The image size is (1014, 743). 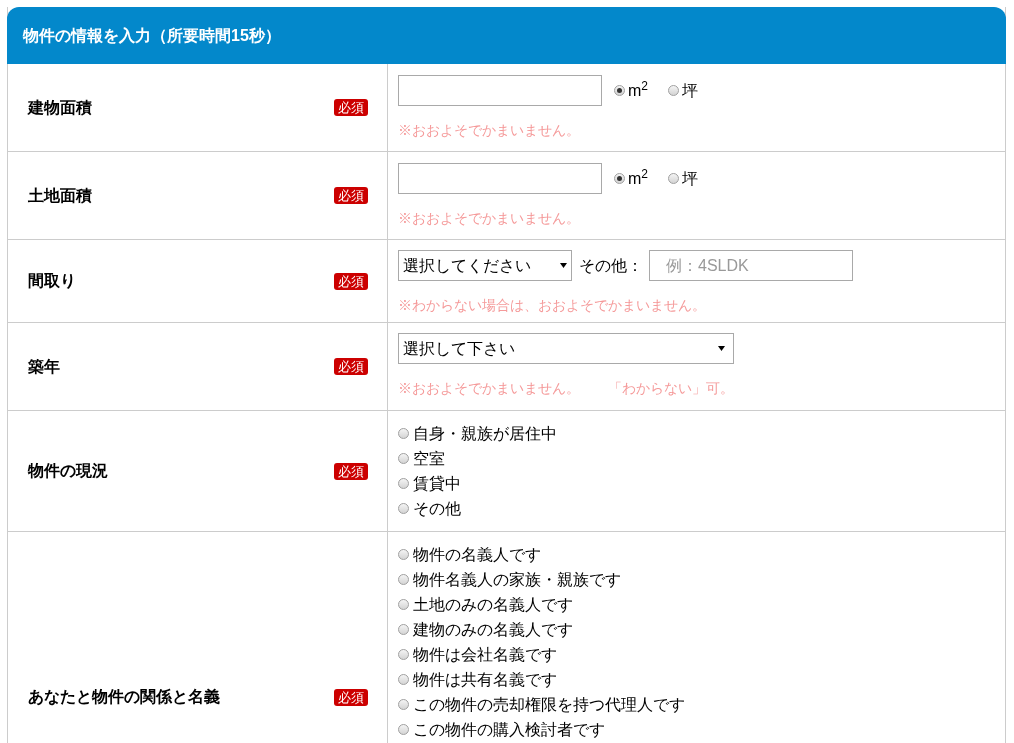 I want to click on option-label: その他, so click(x=437, y=508).